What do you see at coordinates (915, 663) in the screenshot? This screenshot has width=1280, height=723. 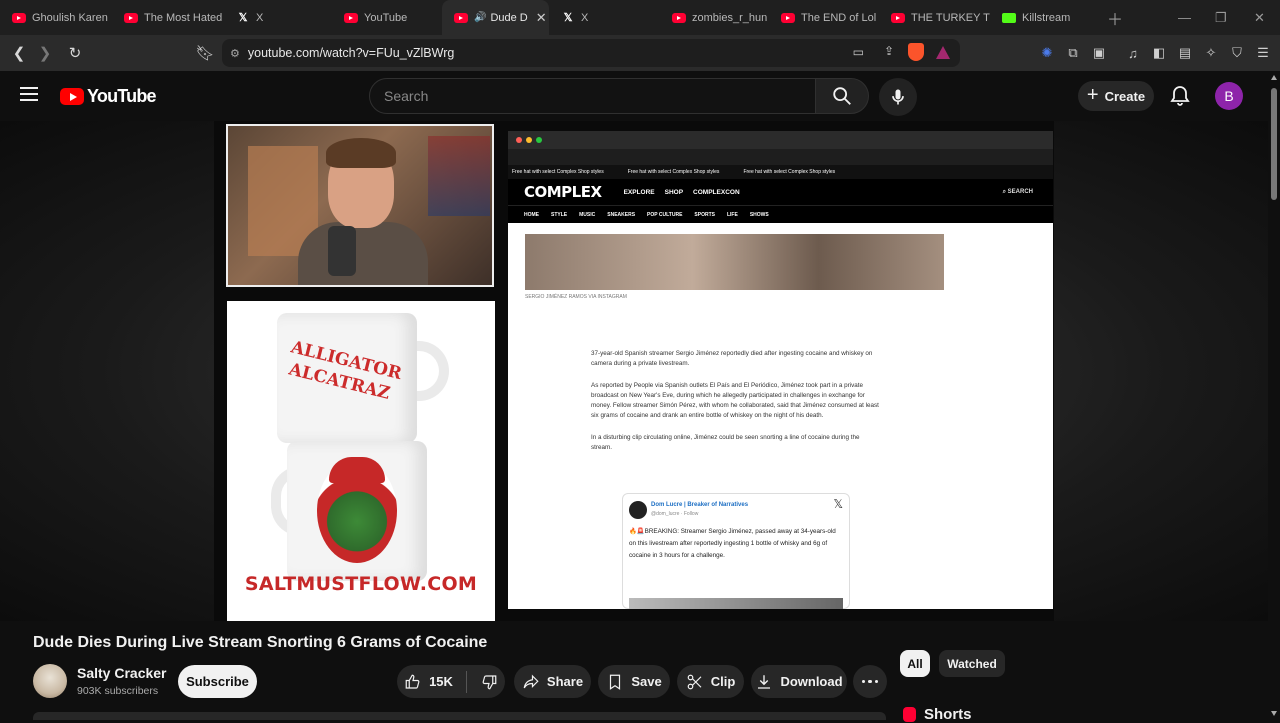 I see `chip-all: All` at bounding box center [915, 663].